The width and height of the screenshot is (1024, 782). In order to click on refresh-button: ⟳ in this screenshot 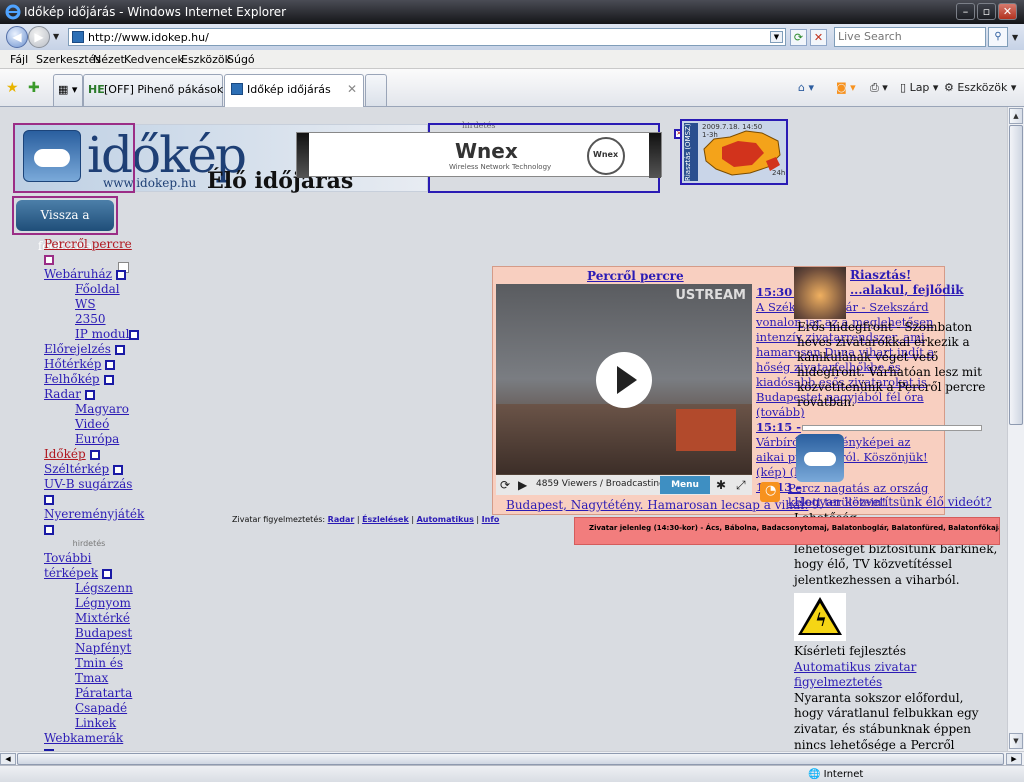, I will do `click(798, 37)`.